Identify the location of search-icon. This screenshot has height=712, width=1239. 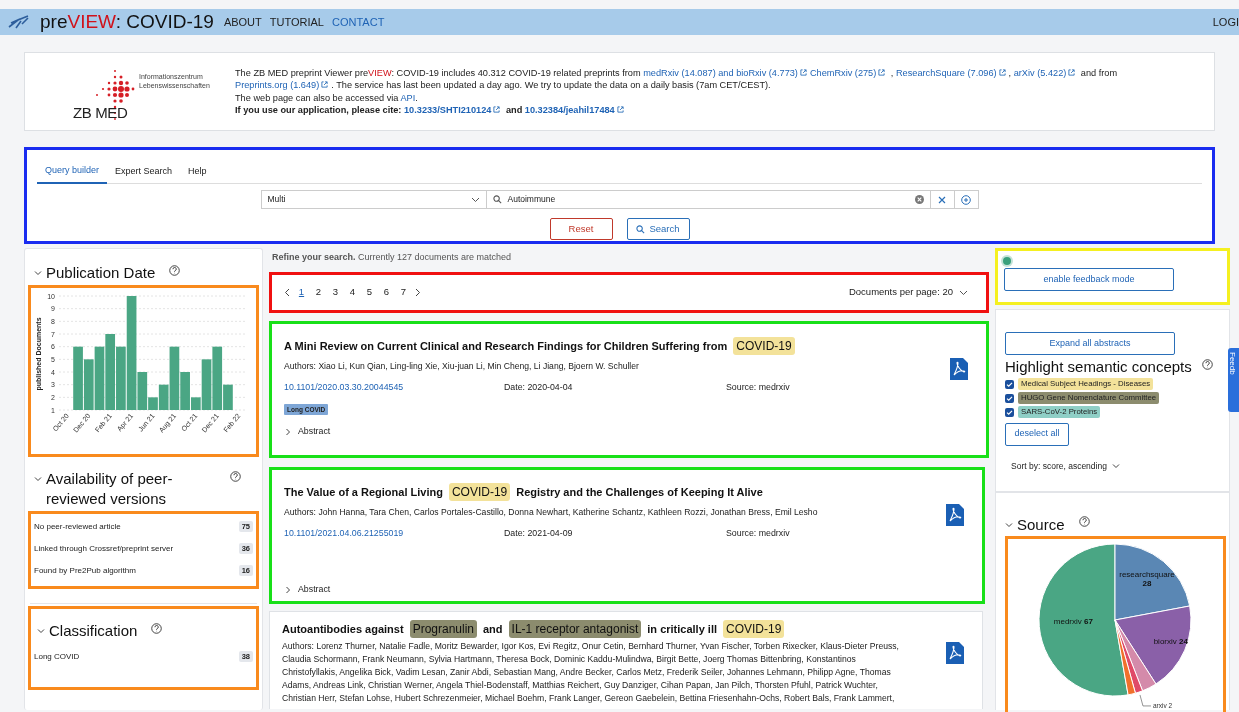
(497, 199).